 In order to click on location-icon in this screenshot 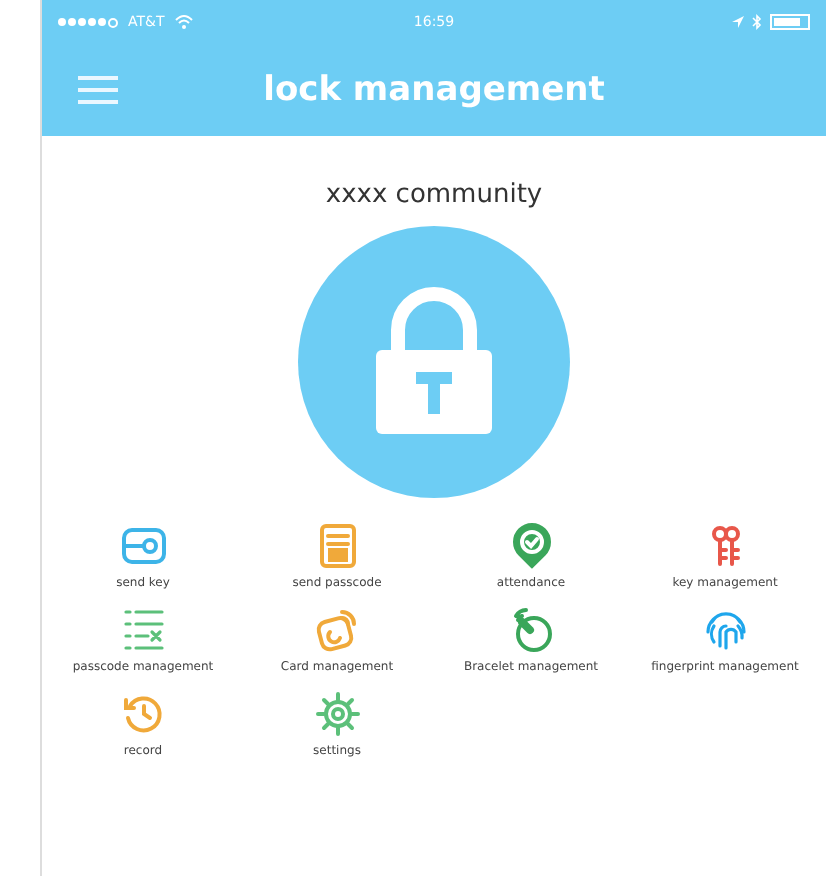, I will do `click(738, 22)`.